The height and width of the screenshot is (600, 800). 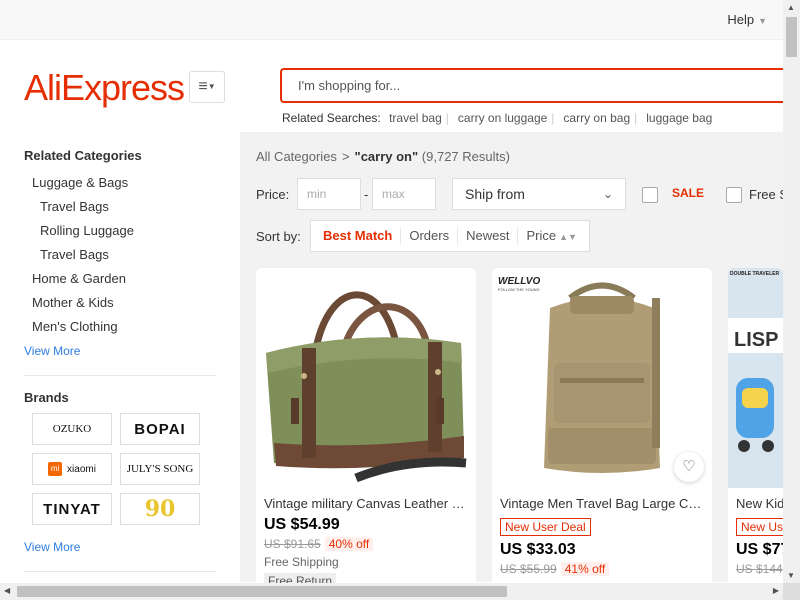 I want to click on sale-label: SALE, so click(x=688, y=193).